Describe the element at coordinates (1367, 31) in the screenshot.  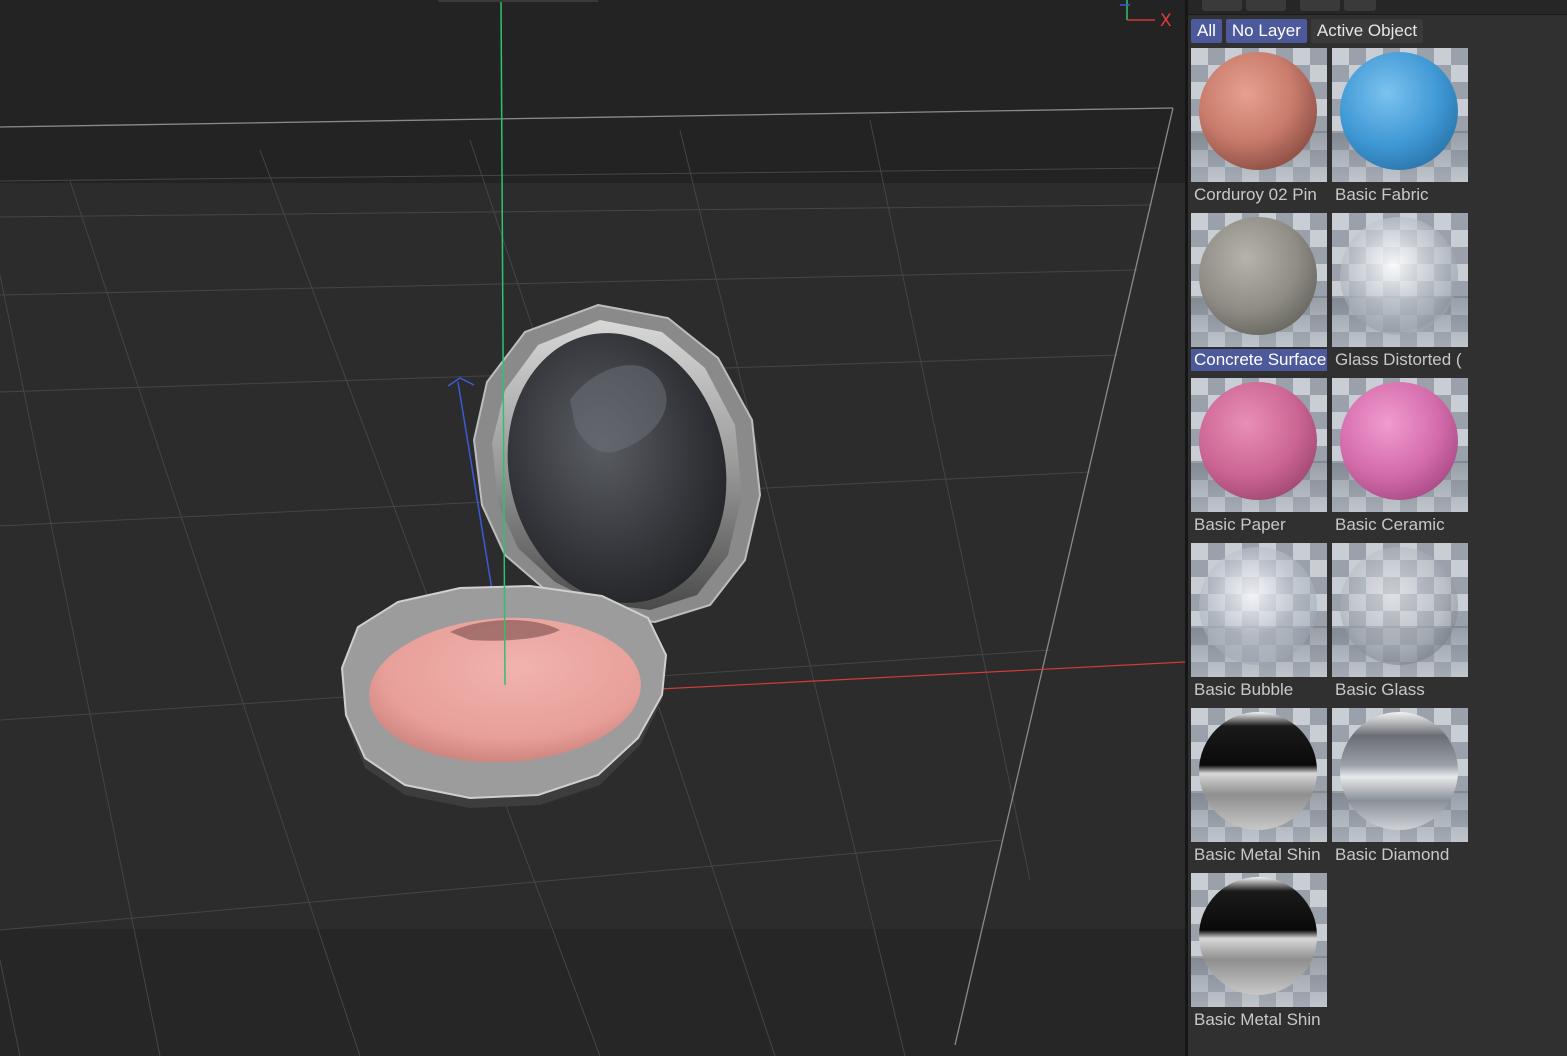
I see `filter-active-object-button: Active Object` at that location.